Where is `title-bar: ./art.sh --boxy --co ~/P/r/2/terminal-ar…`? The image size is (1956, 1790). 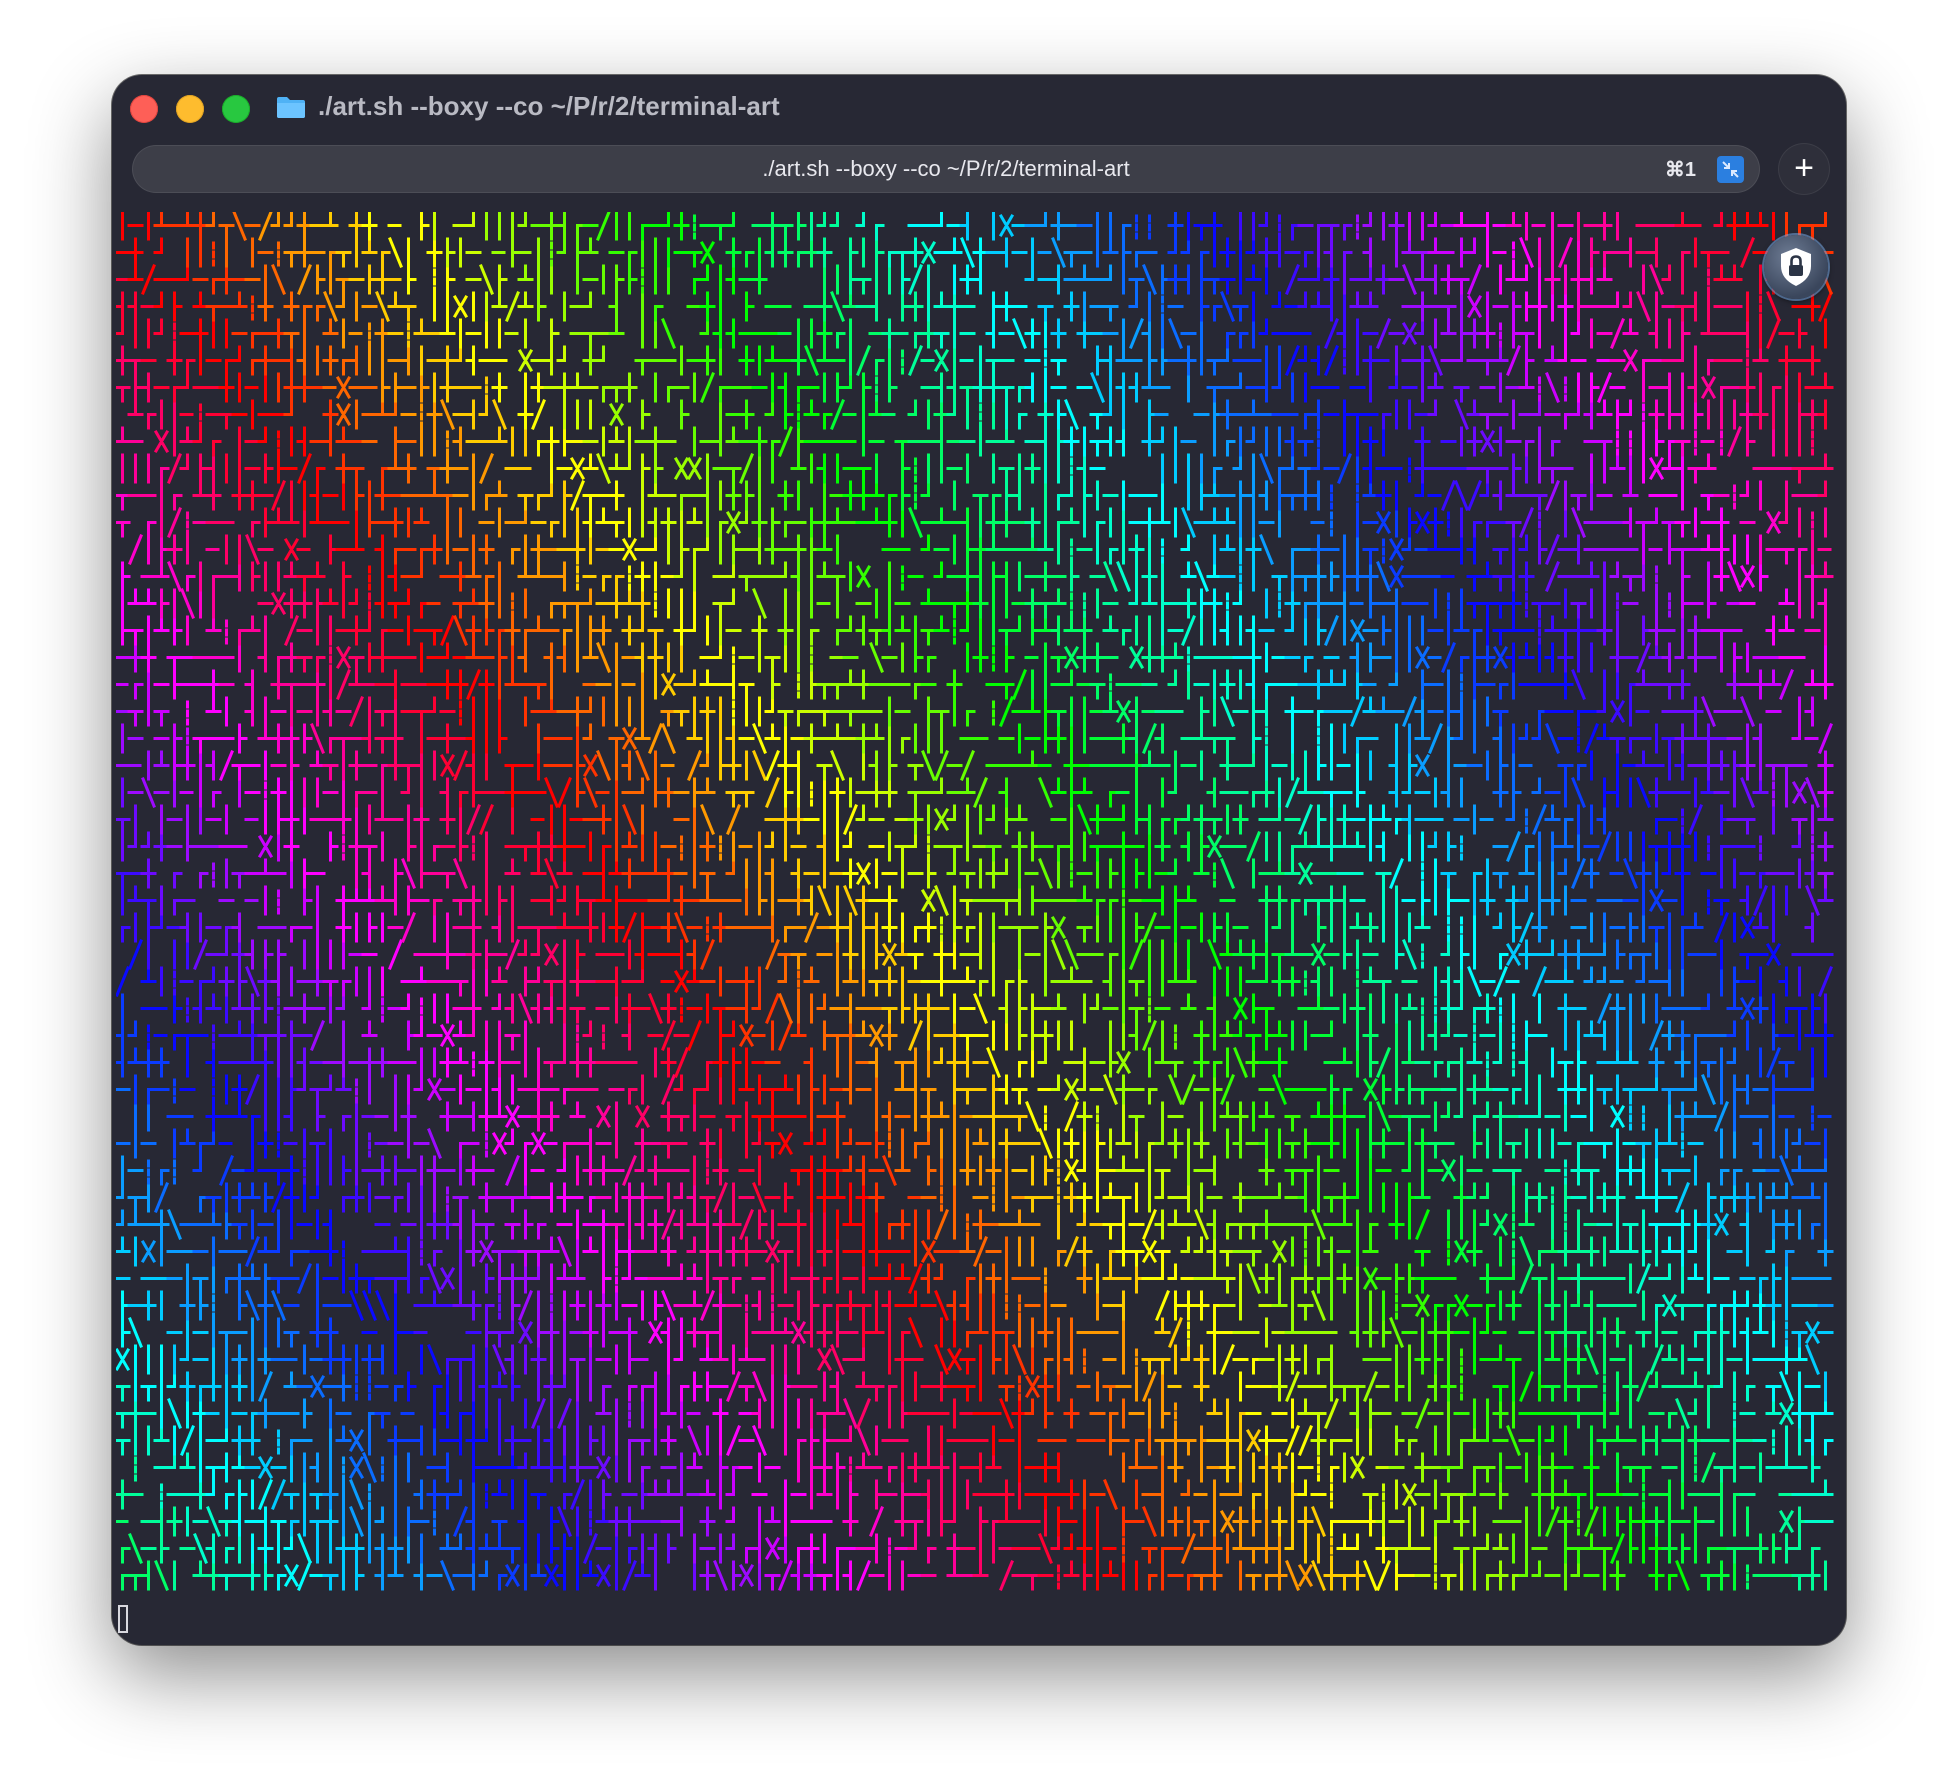 title-bar: ./art.sh --boxy --co ~/P/r/2/terminal-ar… is located at coordinates (979, 106).